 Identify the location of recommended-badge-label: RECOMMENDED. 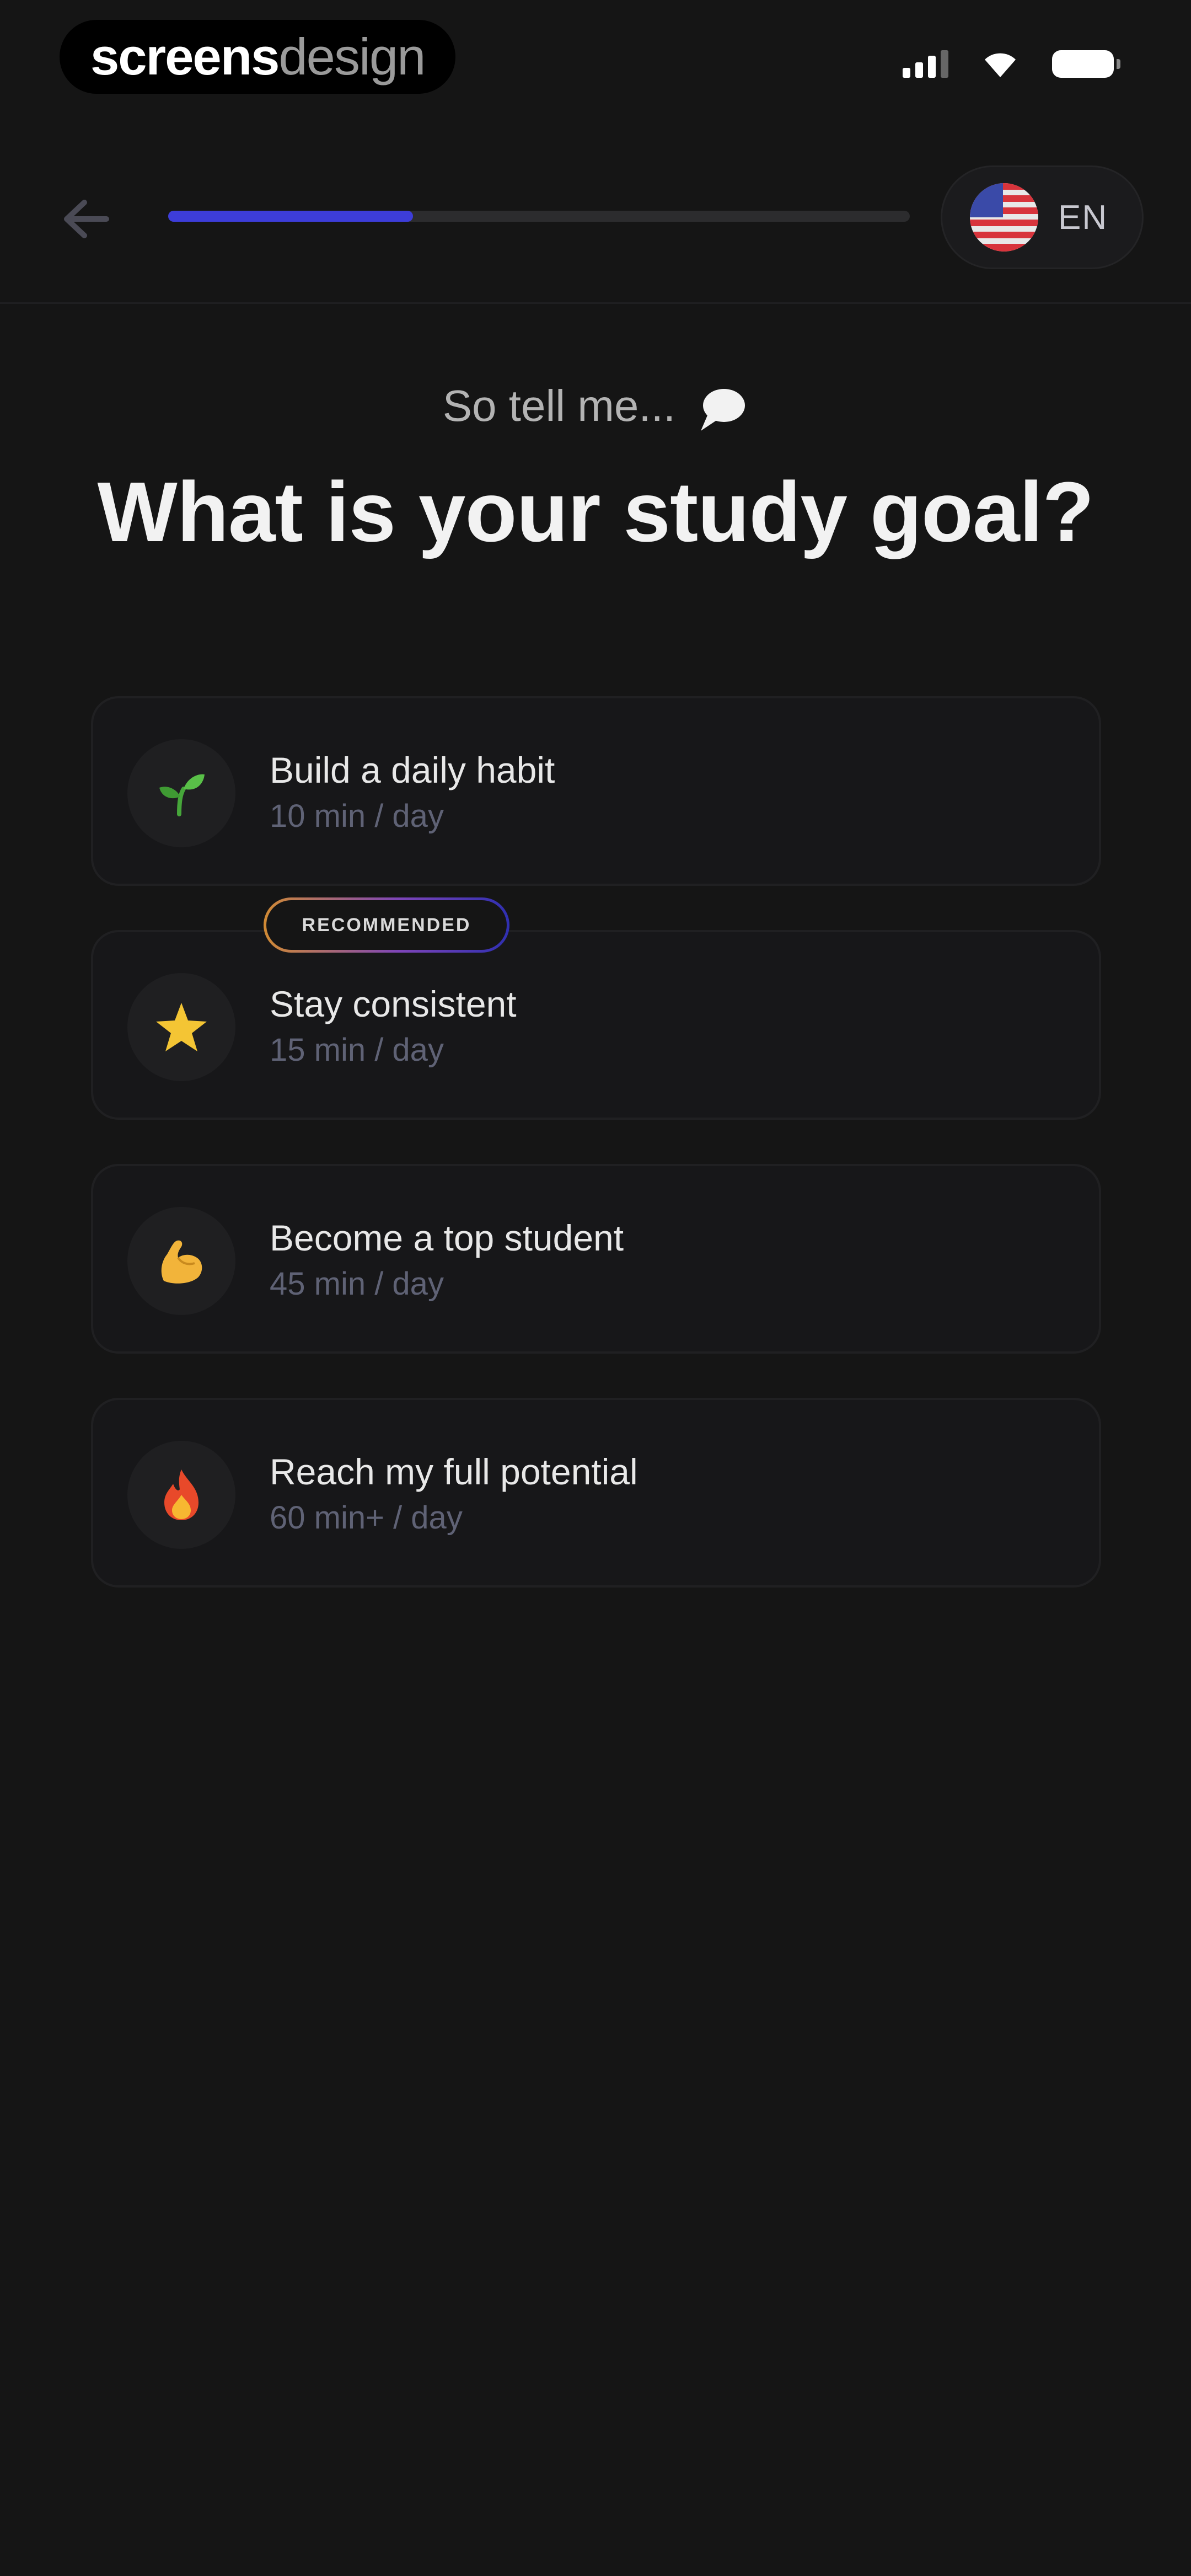
(386, 925).